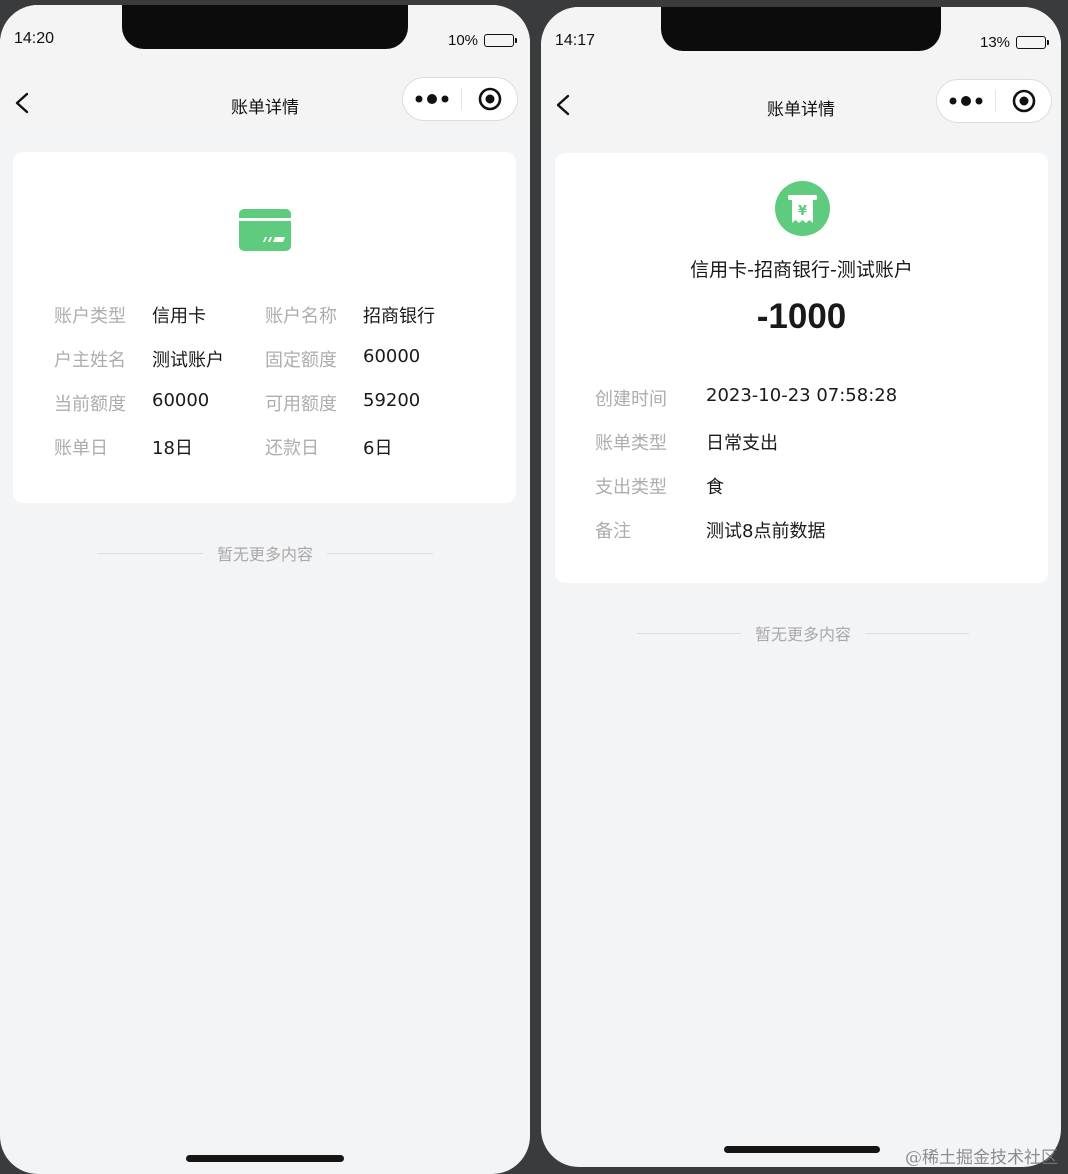  I want to click on info-label-holder-name: 户主姓名, so click(90, 360).